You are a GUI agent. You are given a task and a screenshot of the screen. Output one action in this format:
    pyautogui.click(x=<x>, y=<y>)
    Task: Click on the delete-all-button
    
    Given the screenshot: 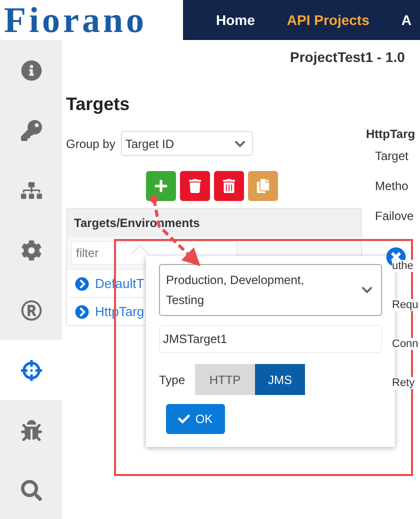 What is the action you would take?
    pyautogui.click(x=229, y=186)
    